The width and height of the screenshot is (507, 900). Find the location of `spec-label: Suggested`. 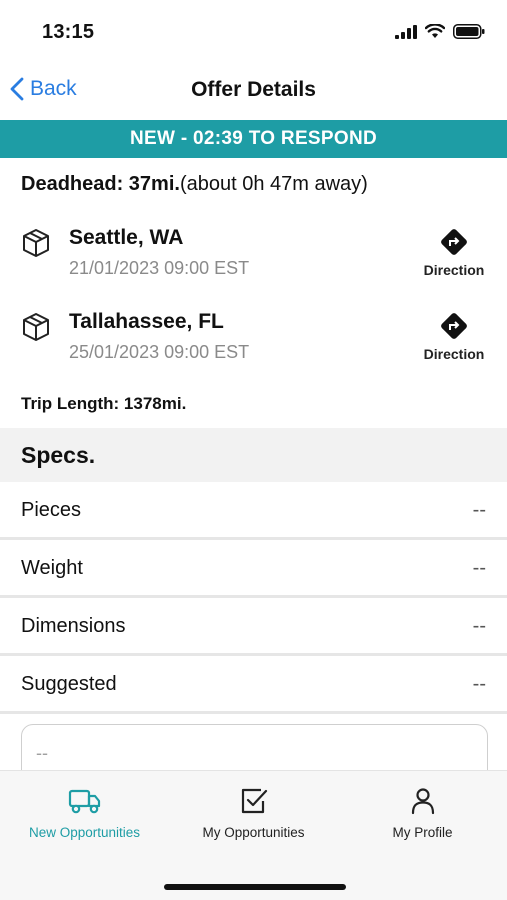

spec-label: Suggested is located at coordinates (69, 684).